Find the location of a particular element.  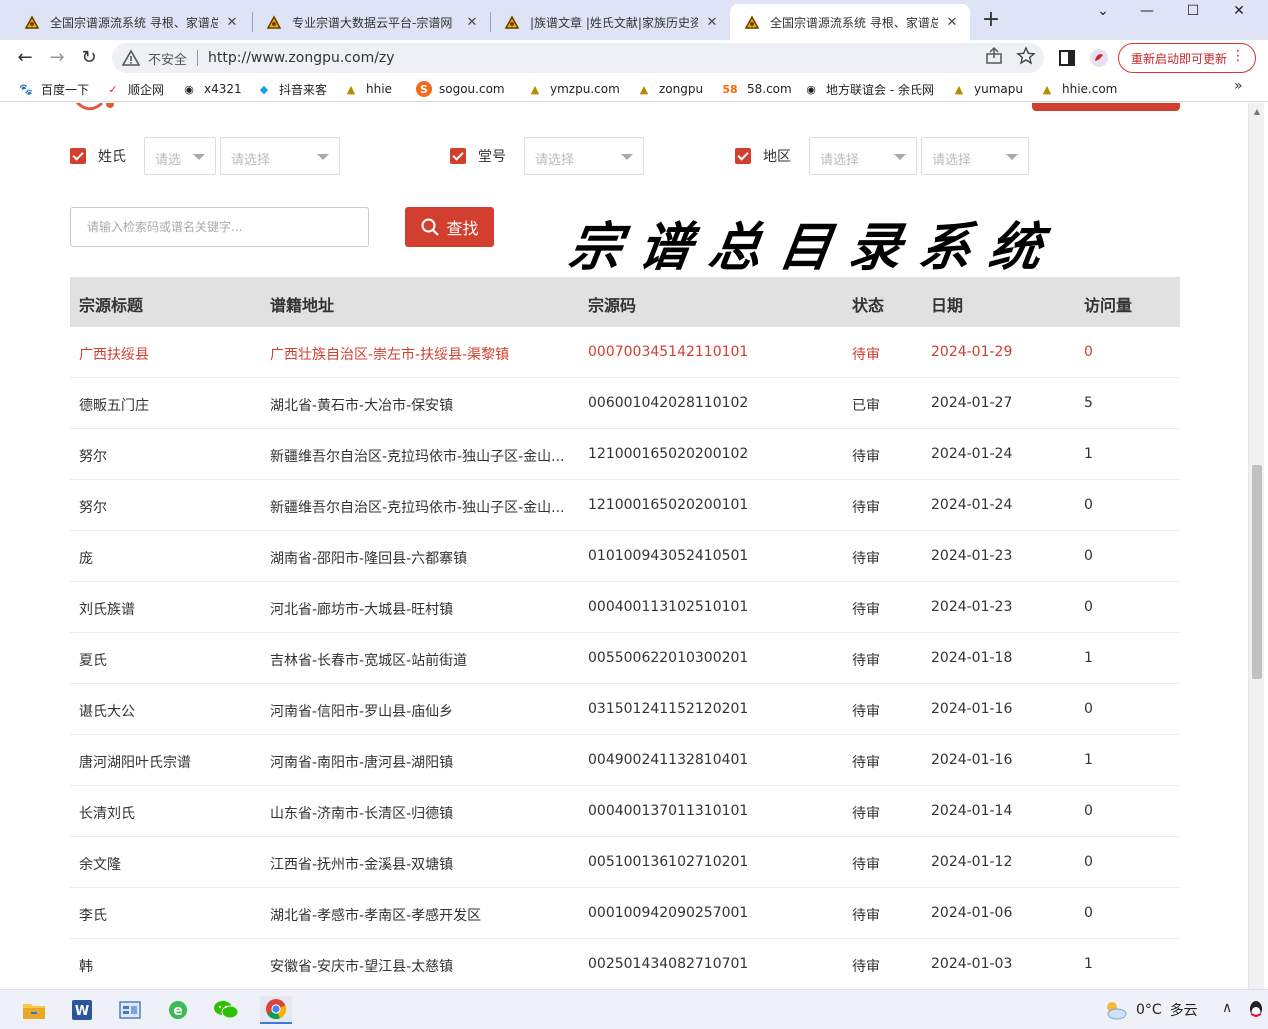

tab-search-chevron-icon: ⌄ is located at coordinates (1103, 12).